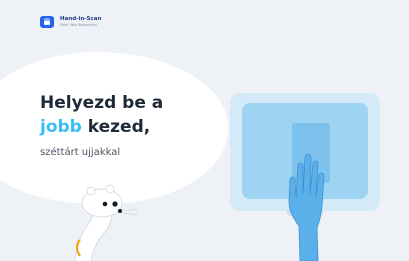 This screenshot has height=261, width=409. What do you see at coordinates (80, 152) in the screenshot?
I see `instruction-subtitle: széttárt ujjakkal` at bounding box center [80, 152].